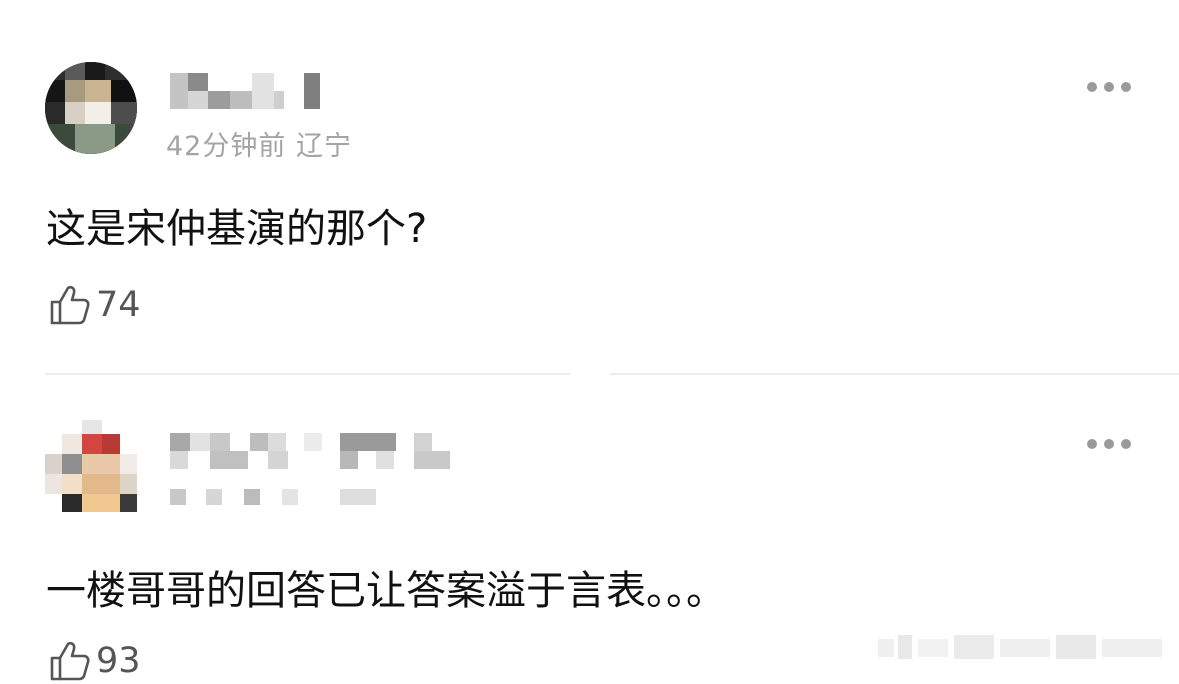 Image resolution: width=1179 pixels, height=684 pixels. I want to click on like-button: 93, so click(94, 661).